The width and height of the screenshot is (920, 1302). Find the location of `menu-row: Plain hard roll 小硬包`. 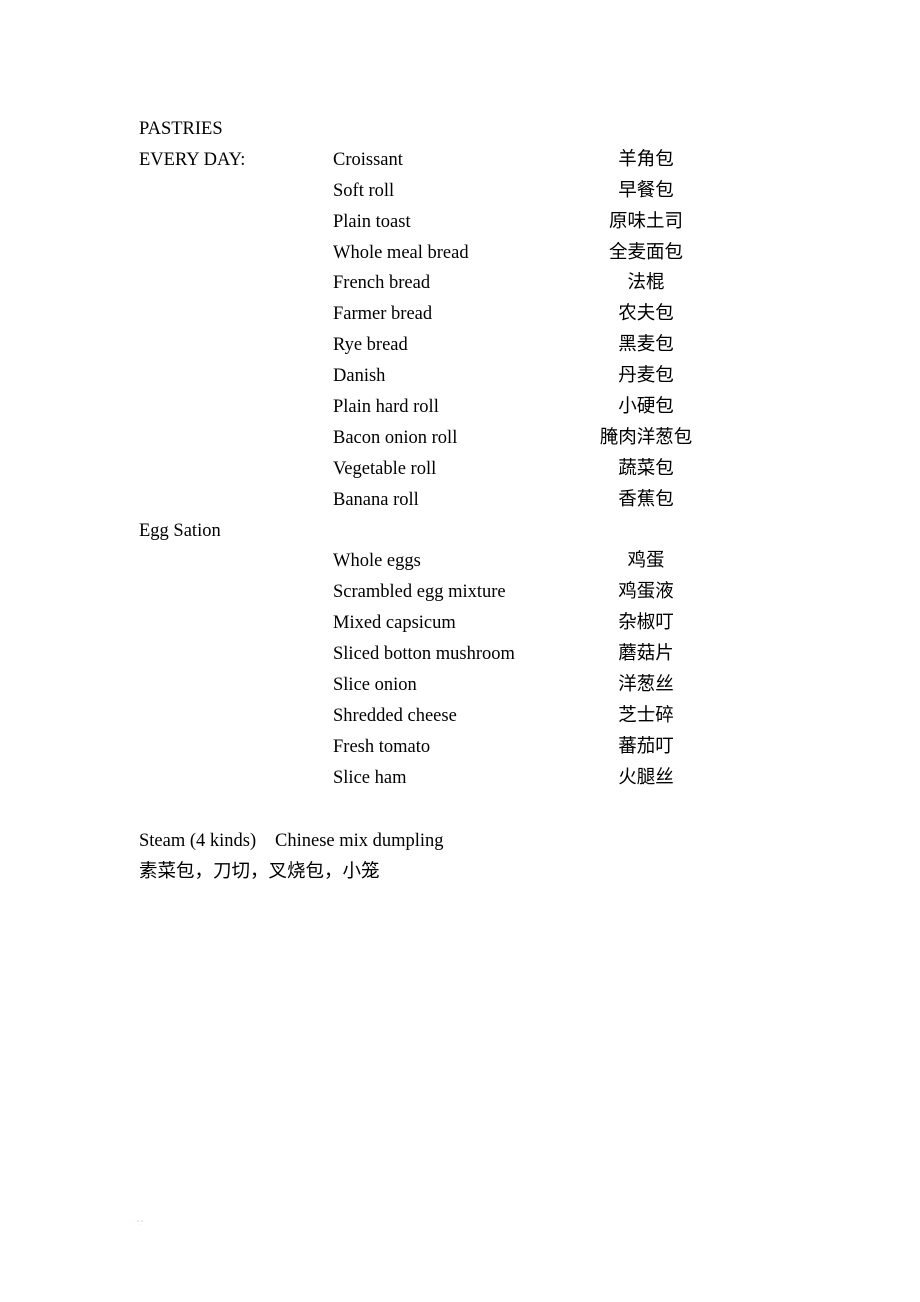

menu-row: Plain hard roll 小硬包 is located at coordinates (460, 409).